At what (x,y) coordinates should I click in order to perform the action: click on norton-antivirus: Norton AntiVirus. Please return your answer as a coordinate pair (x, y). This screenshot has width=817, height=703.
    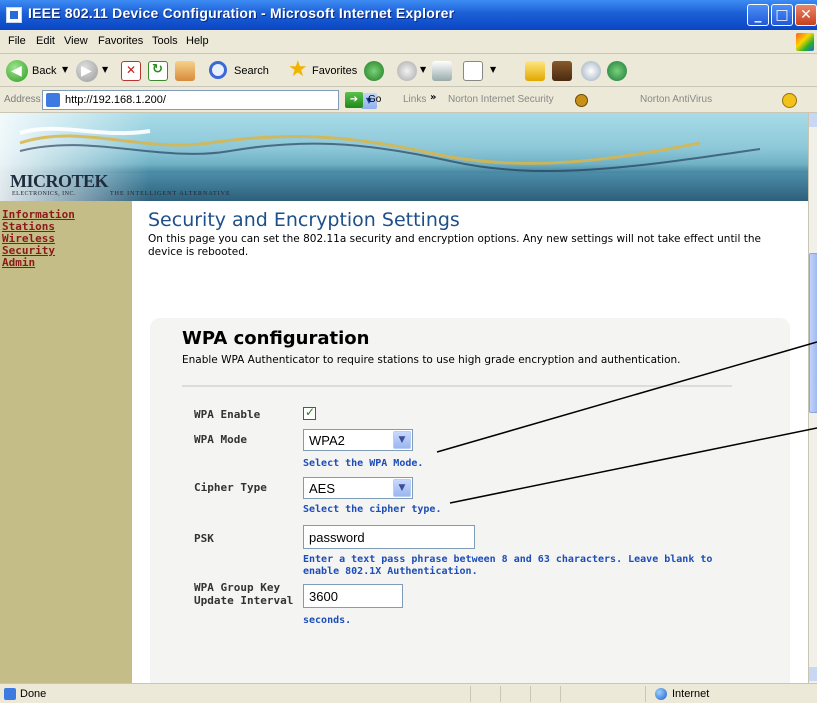
    Looking at the image, I should click on (676, 99).